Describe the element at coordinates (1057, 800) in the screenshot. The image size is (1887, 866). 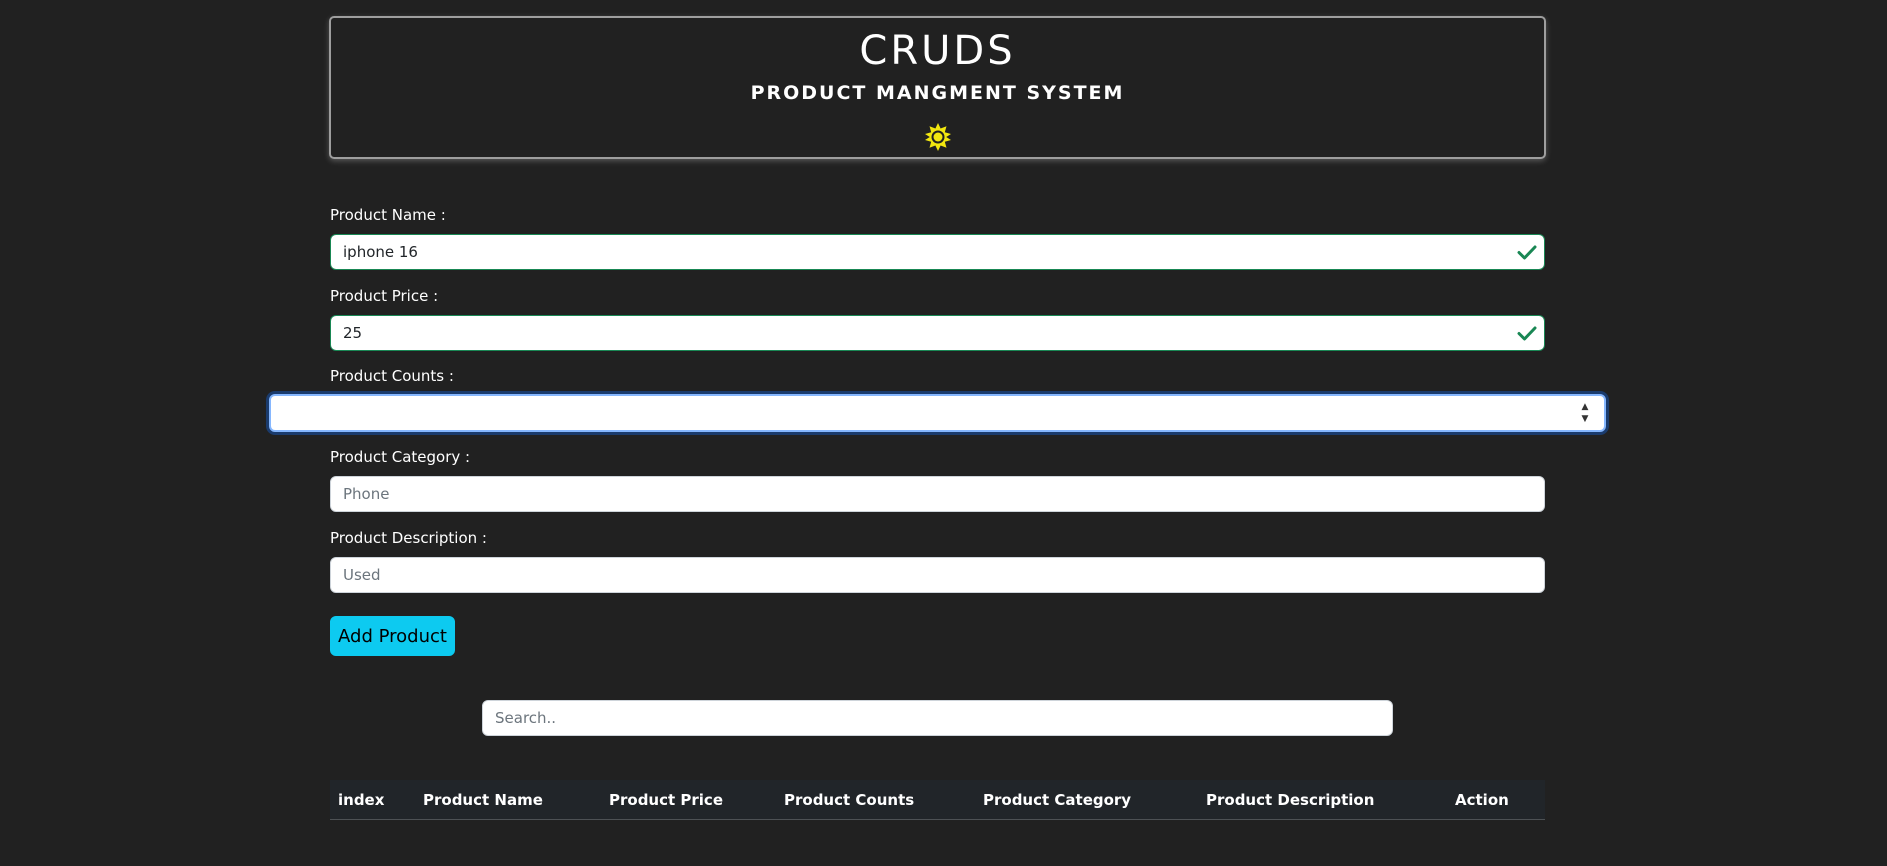
I see `column-header-product-category: Product Category` at that location.